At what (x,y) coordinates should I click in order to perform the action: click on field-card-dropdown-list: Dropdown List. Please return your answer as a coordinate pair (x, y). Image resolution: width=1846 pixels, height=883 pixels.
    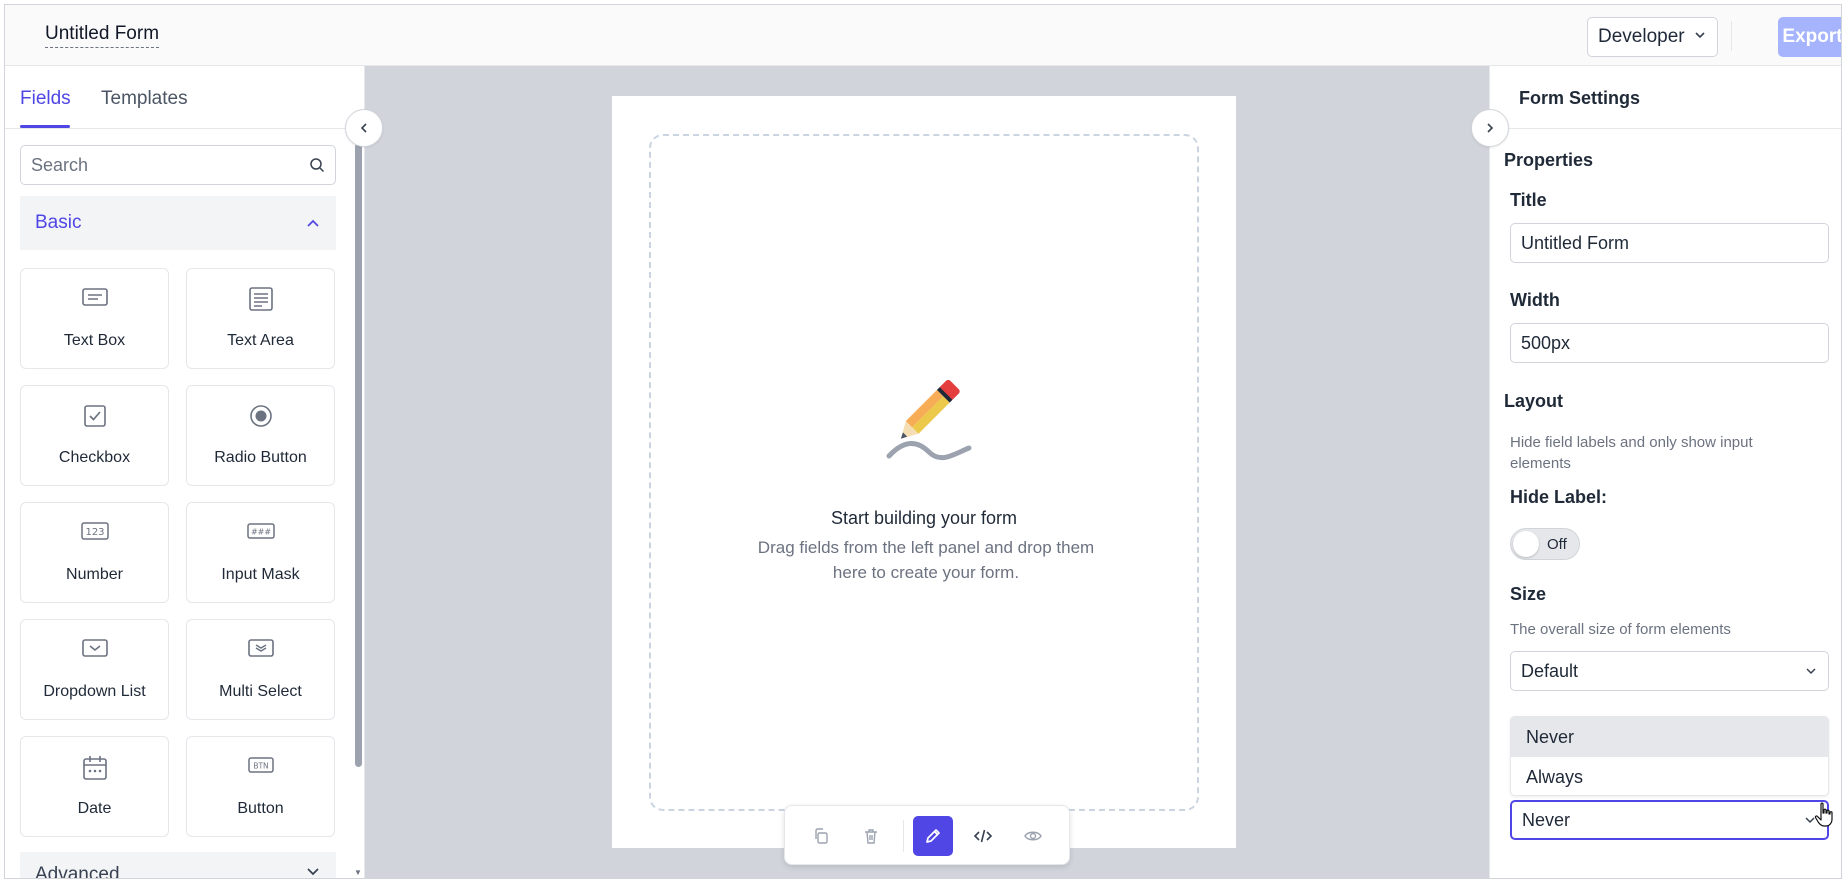
    Looking at the image, I should click on (94, 669).